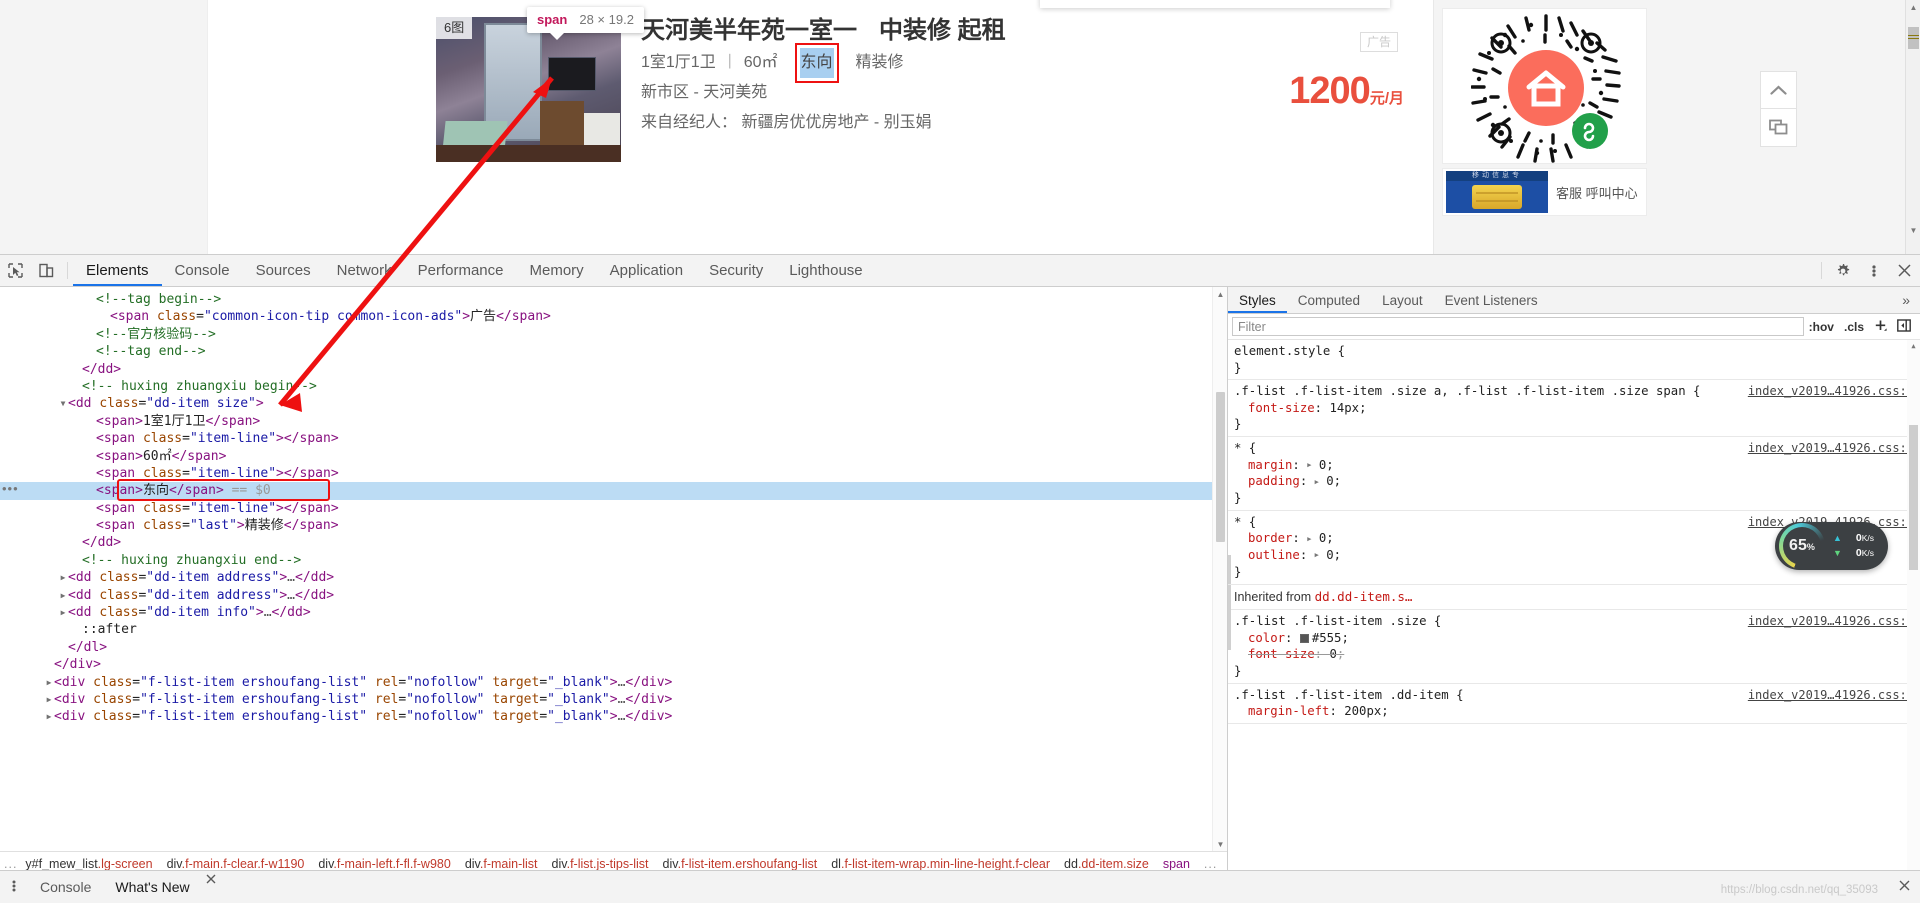 The image size is (1920, 904). What do you see at coordinates (88, 864) in the screenshot?
I see `breadcrumb-item: y#f_mew_list.lg-screen` at bounding box center [88, 864].